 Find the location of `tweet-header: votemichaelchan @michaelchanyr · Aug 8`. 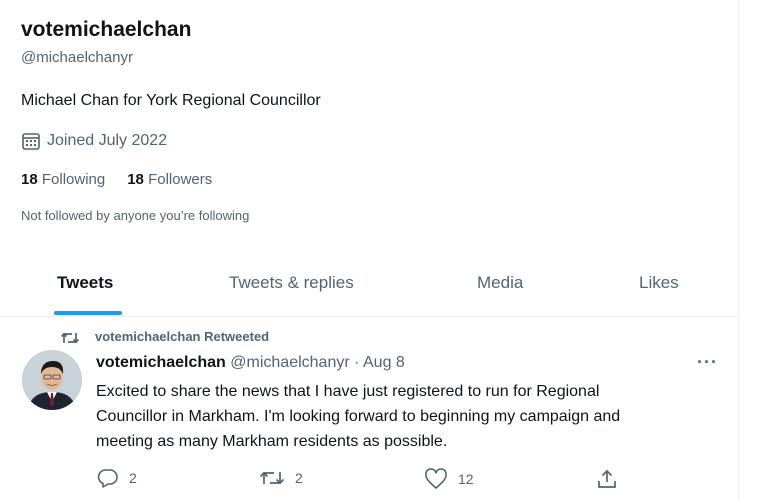

tweet-header: votemichaelchan @michaelchanyr · Aug 8 is located at coordinates (250, 363).